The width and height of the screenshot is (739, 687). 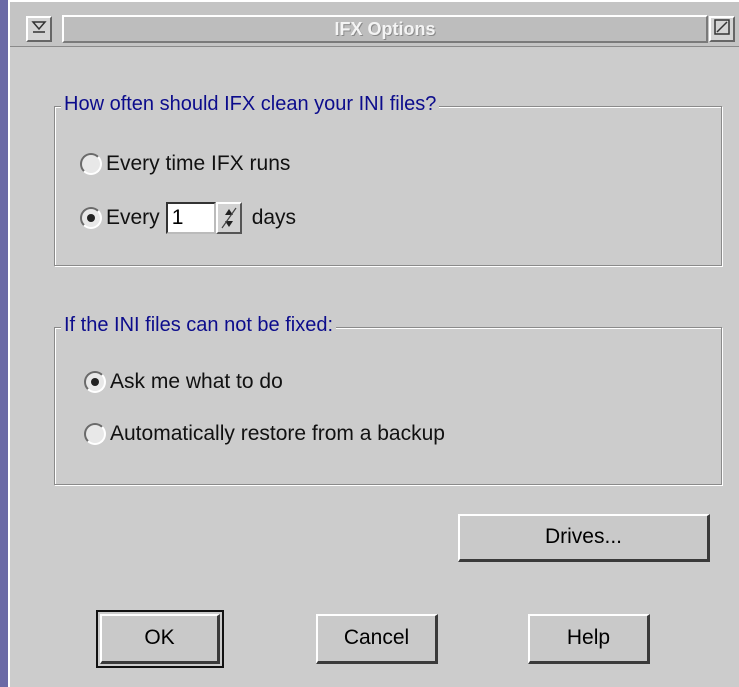 I want to click on title-bar: IFX Options, so click(x=374, y=24).